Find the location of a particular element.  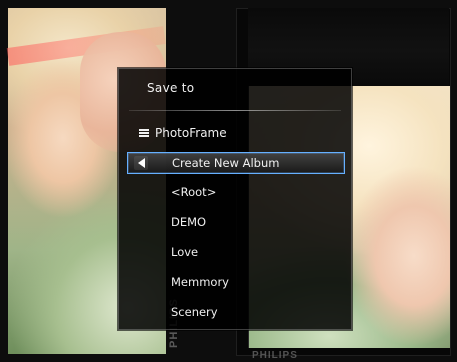

menu-location-header: PhotoFrame is located at coordinates (183, 133).